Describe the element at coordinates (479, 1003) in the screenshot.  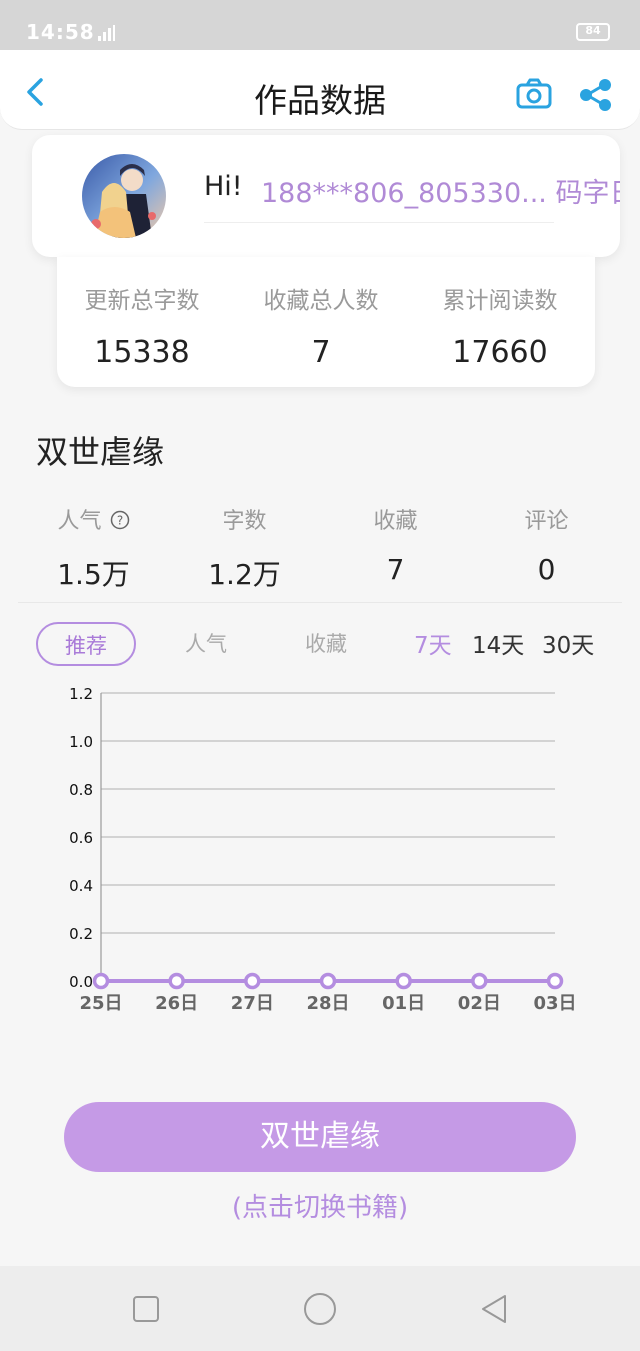
I see `x-tick-label: 02日` at that location.